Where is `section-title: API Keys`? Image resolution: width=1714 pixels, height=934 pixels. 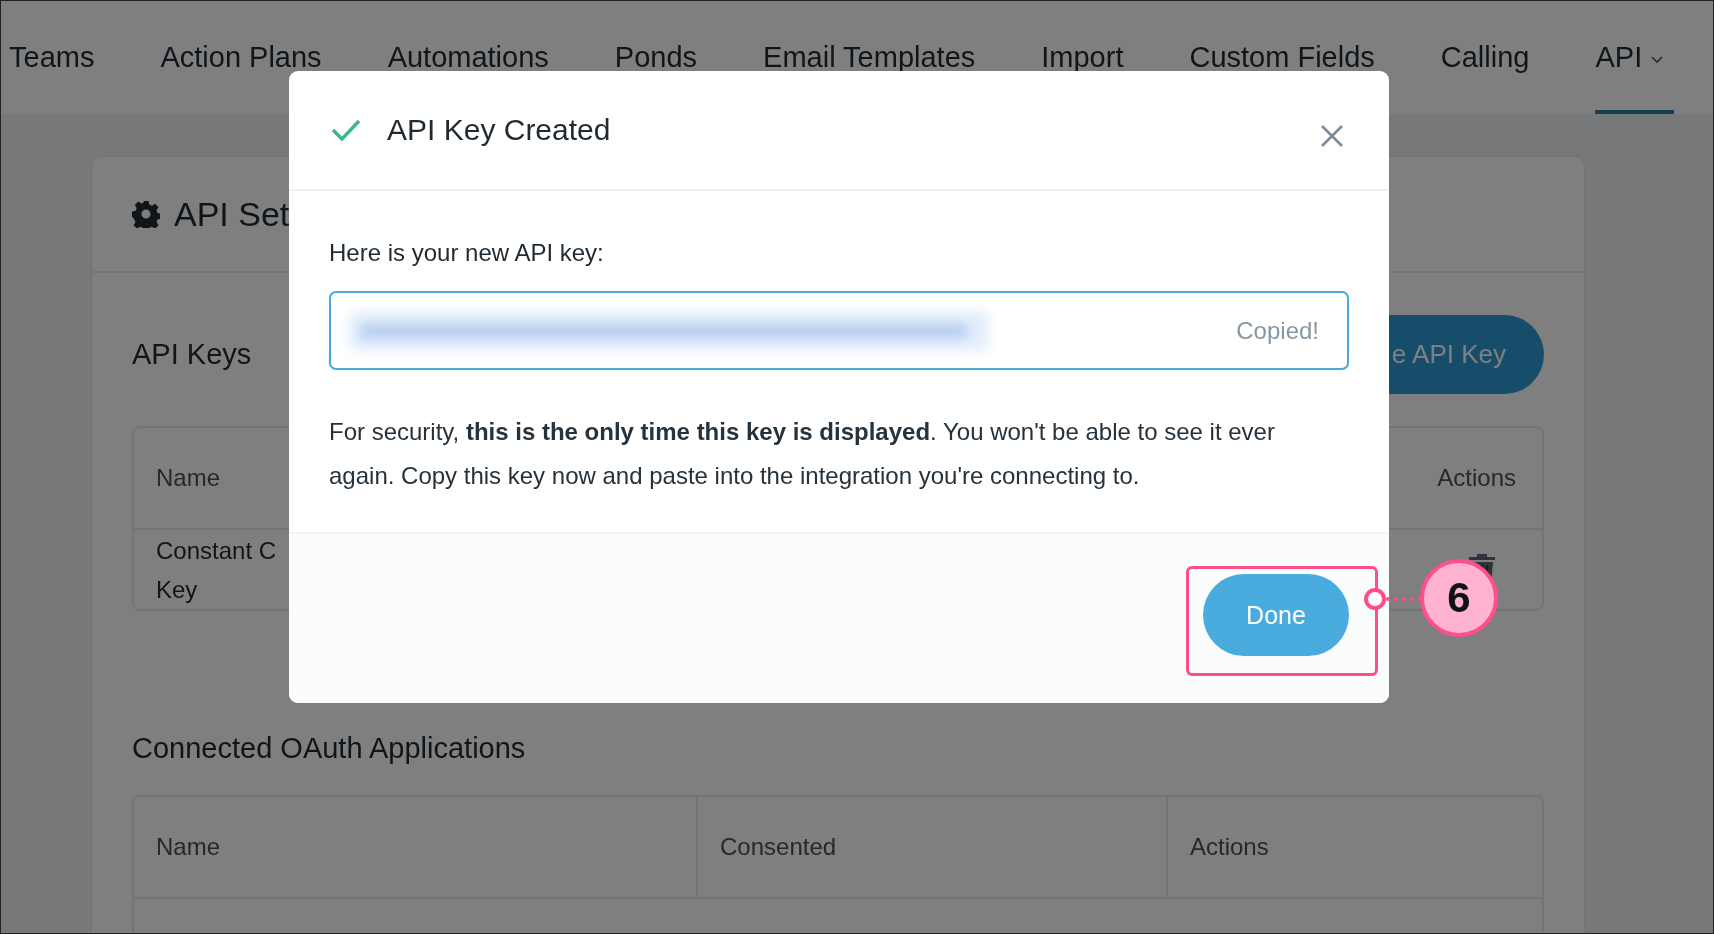
section-title: API Keys is located at coordinates (192, 354).